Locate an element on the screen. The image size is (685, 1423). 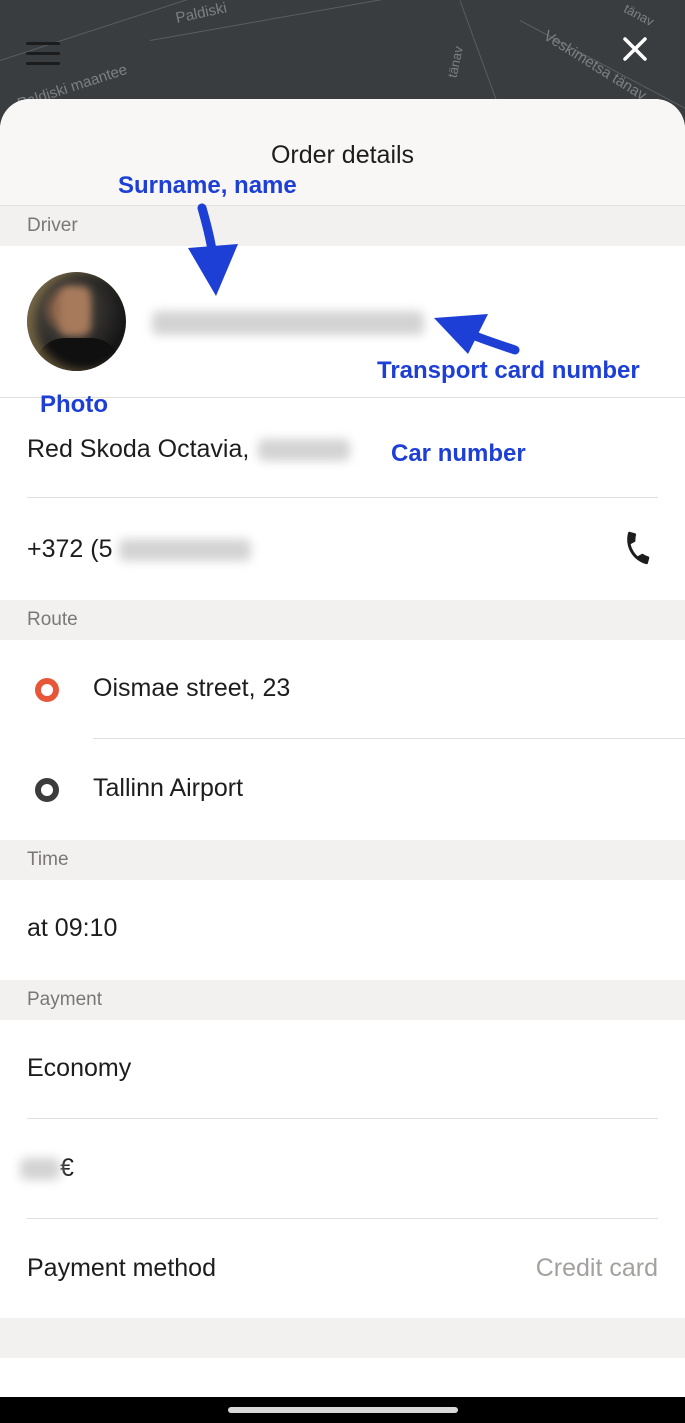
section-label-route: Route is located at coordinates (342, 620).